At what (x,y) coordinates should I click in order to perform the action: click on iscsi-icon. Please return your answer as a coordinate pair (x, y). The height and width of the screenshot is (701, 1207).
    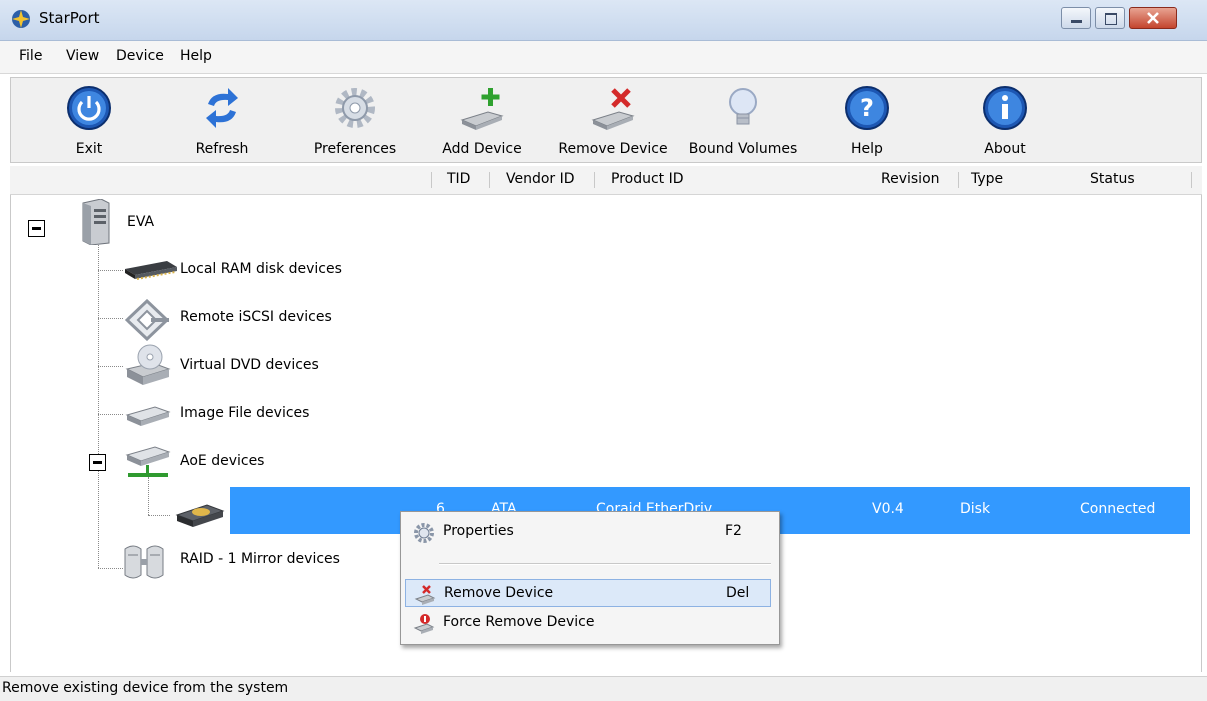
    Looking at the image, I should click on (147, 320).